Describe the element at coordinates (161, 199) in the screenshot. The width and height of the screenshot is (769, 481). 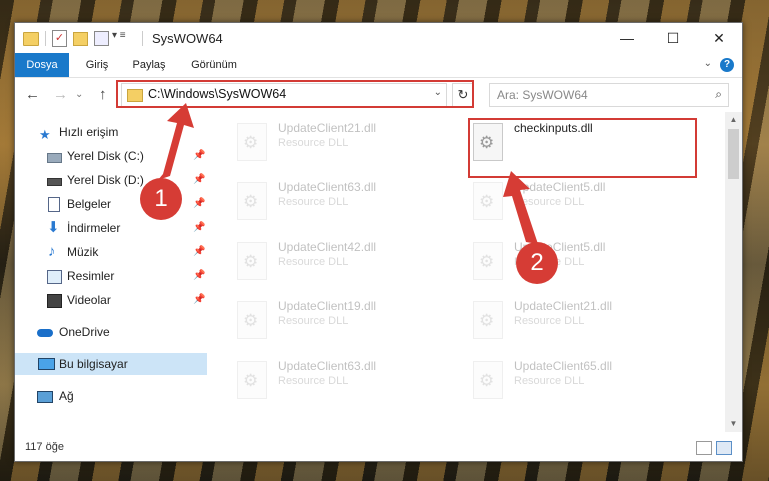
I see `step-1-badge: 1` at that location.